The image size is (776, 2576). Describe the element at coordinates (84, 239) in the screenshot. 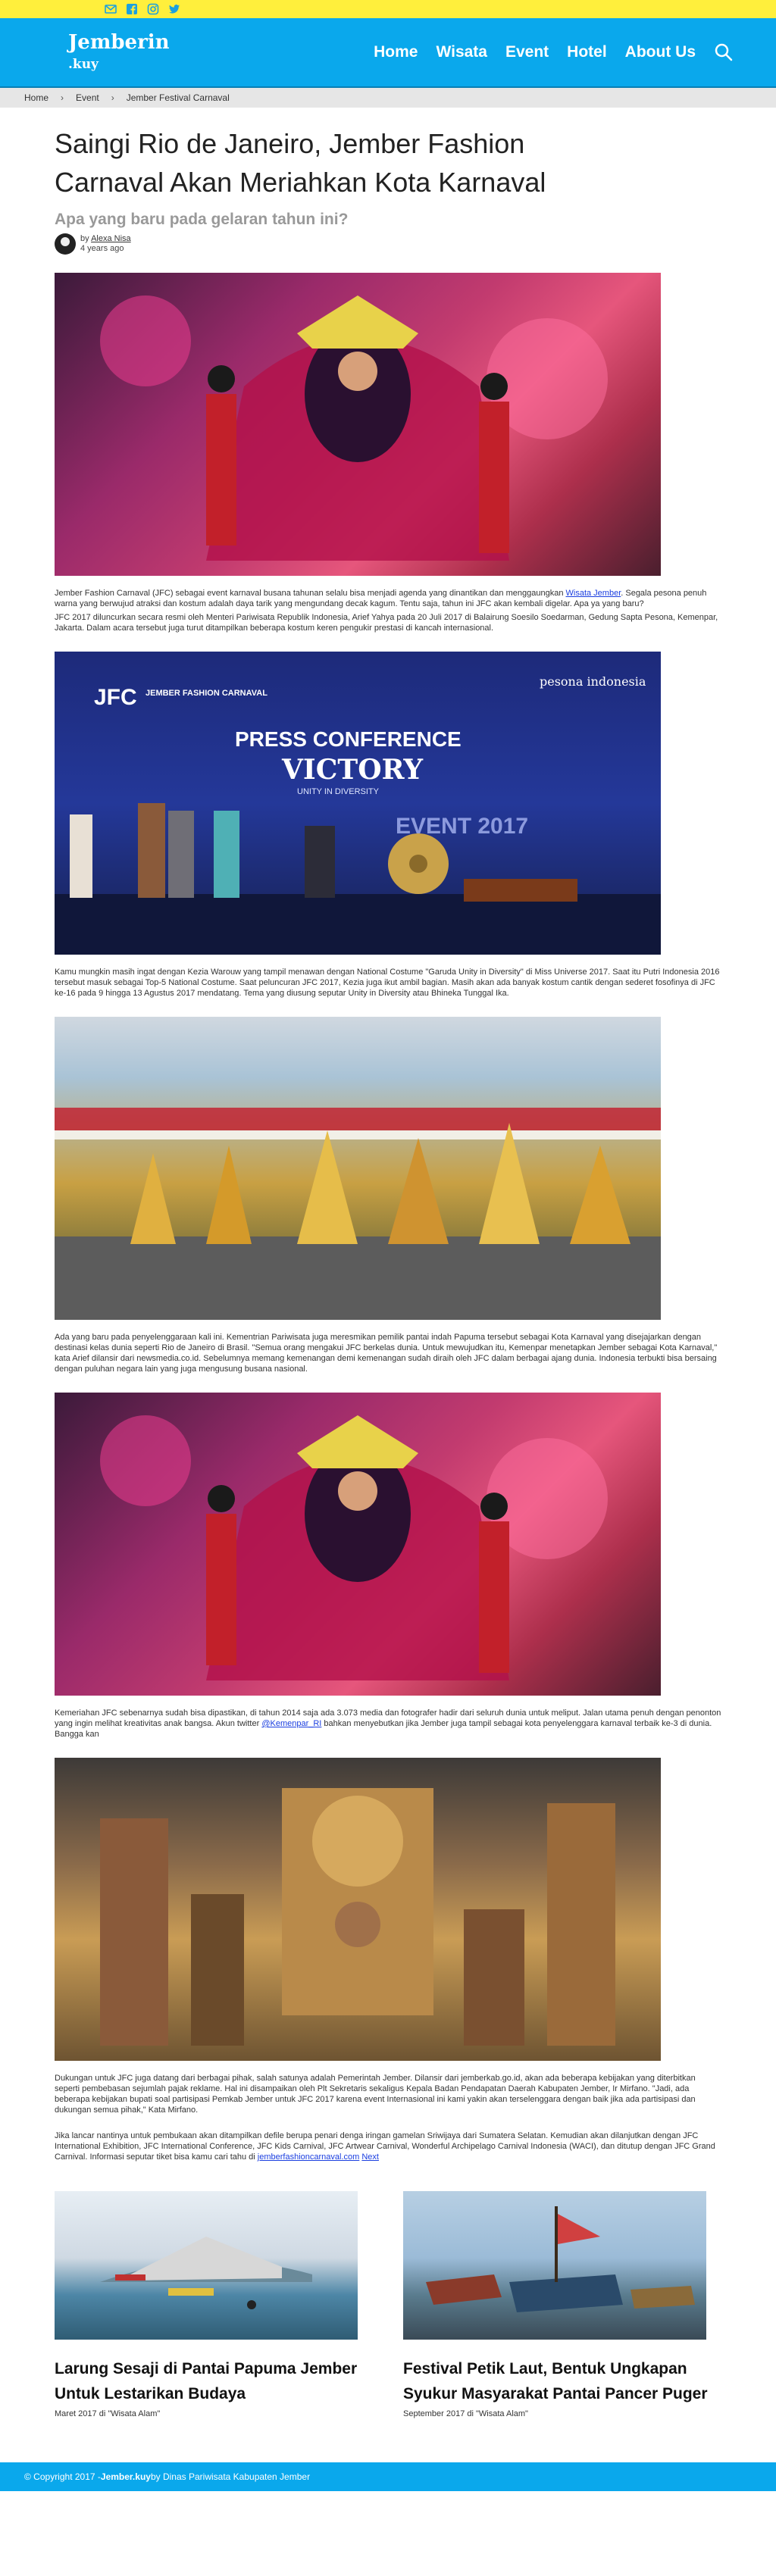

I see `author-prefix: by` at that location.